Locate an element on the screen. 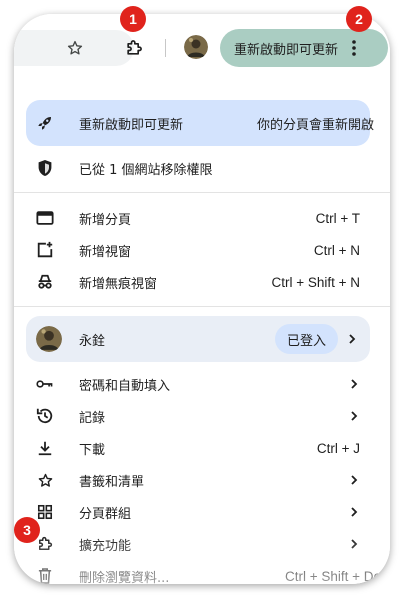  download-icon is located at coordinates (45, 448).